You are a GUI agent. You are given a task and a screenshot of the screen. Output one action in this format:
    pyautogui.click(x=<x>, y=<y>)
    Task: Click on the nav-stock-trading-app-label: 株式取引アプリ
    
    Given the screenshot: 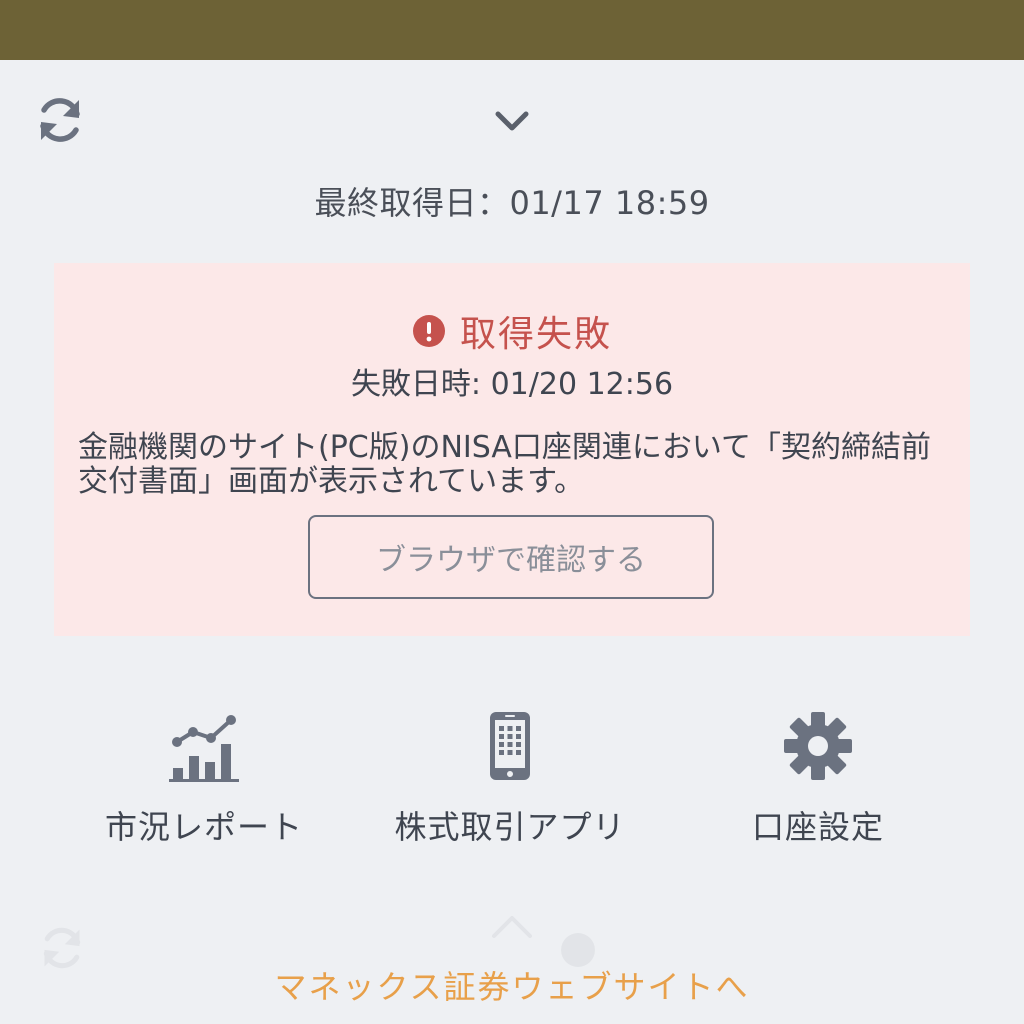 What is the action you would take?
    pyautogui.click(x=510, y=827)
    